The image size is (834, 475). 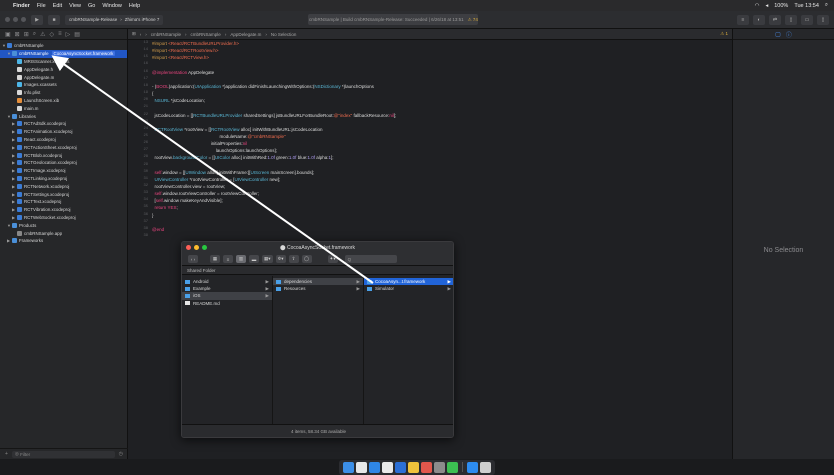 I want to click on finder-icon, so click(x=348, y=467).